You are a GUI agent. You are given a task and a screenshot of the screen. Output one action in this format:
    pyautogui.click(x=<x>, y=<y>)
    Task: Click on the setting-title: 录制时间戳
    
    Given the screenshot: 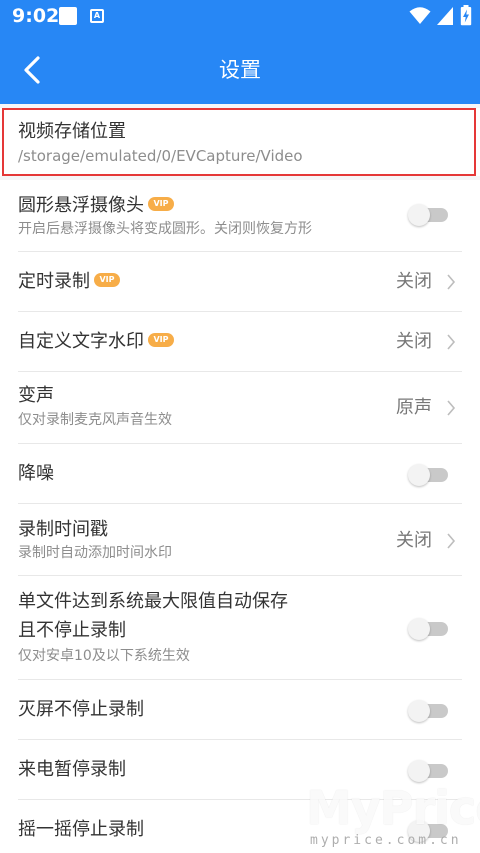 What is the action you would take?
    pyautogui.click(x=63, y=529)
    